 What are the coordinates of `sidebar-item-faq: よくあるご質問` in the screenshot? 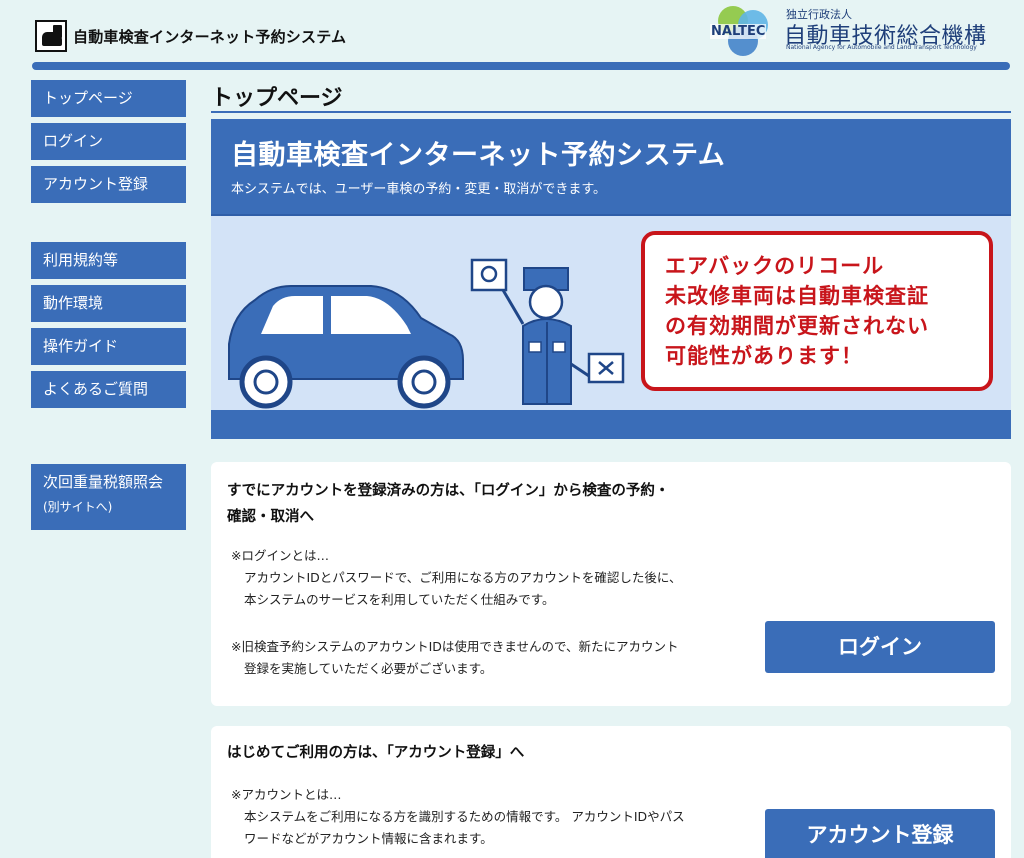 It's located at (108, 389).